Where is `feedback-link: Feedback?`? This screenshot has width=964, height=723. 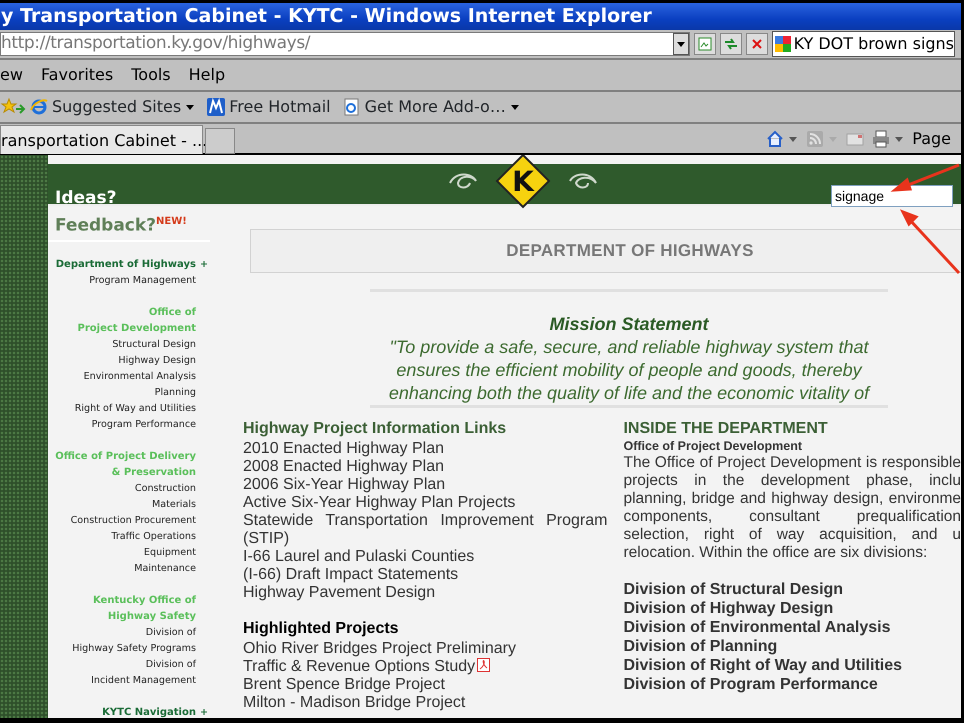
feedback-link: Feedback? is located at coordinates (105, 226).